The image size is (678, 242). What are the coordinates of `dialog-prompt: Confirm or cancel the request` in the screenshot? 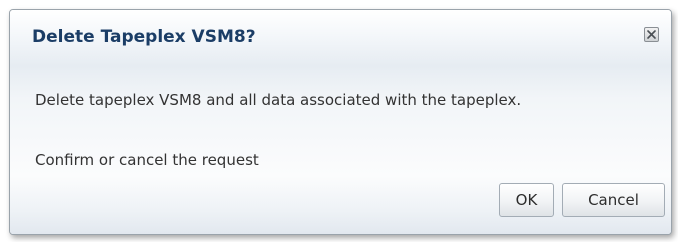 It's located at (147, 160).